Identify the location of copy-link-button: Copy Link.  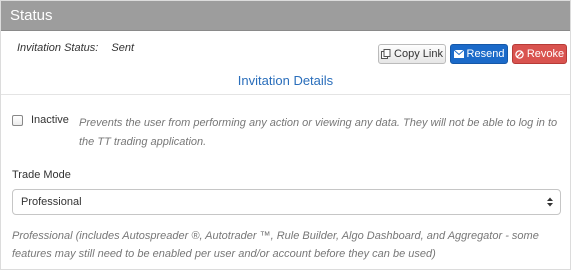
(412, 54).